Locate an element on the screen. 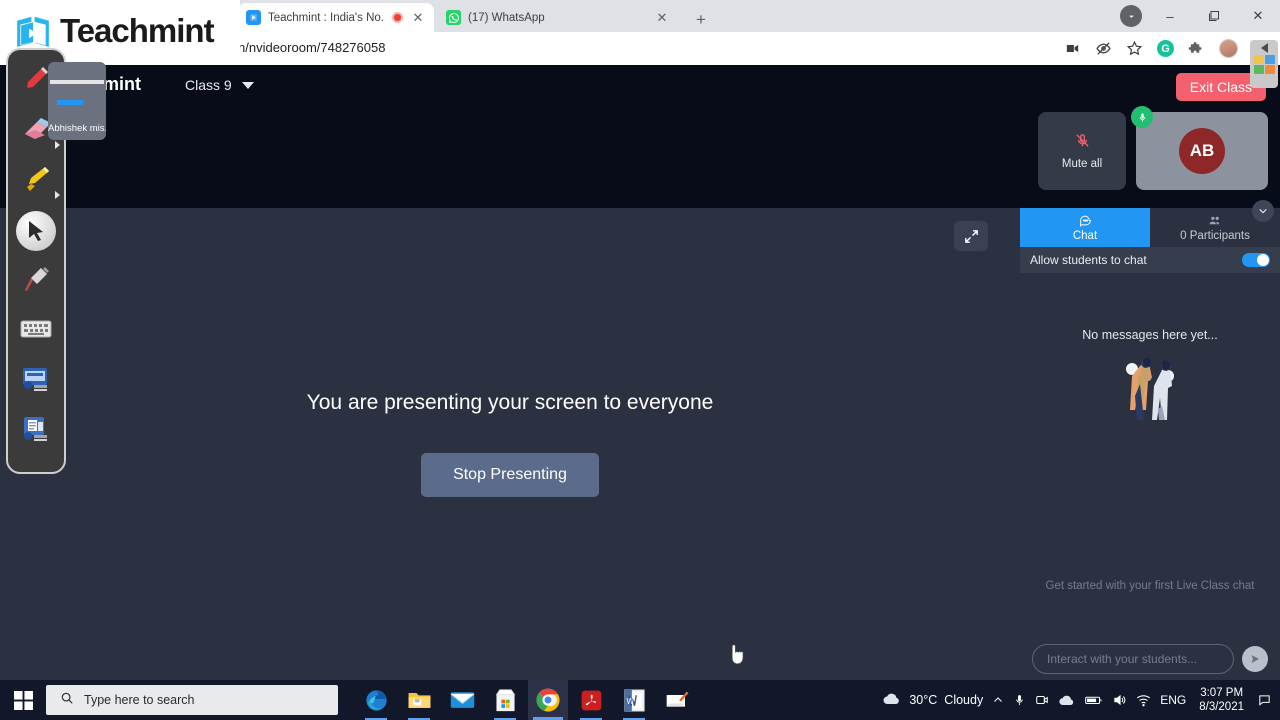 The height and width of the screenshot is (720, 1280). mute-all-tile: Mute all is located at coordinates (1082, 151).